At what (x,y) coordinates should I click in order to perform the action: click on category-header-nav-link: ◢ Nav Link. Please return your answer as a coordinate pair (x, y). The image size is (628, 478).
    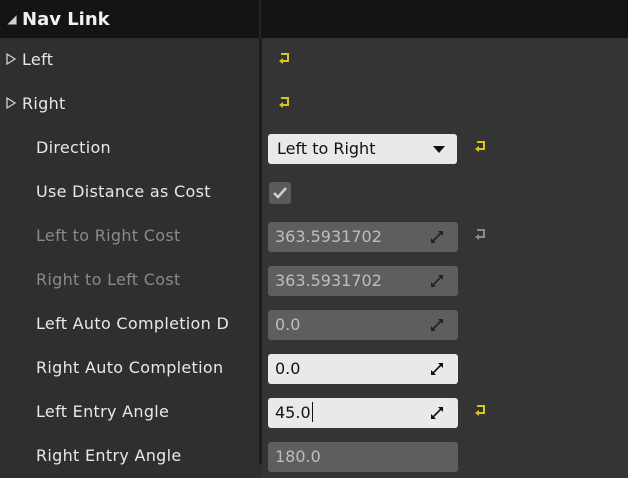
    Looking at the image, I should click on (314, 19).